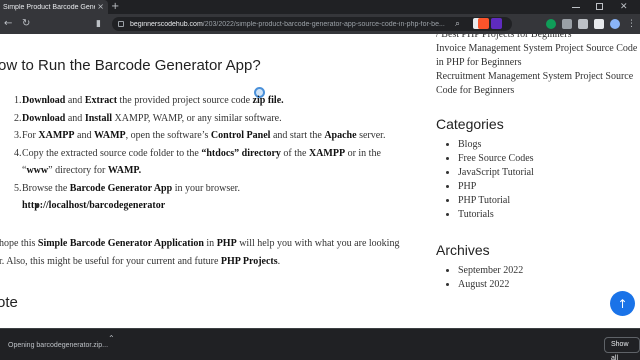 This screenshot has height=360, width=640. Describe the element at coordinates (463, 250) in the screenshot. I see `archives-heading: Archives` at that location.